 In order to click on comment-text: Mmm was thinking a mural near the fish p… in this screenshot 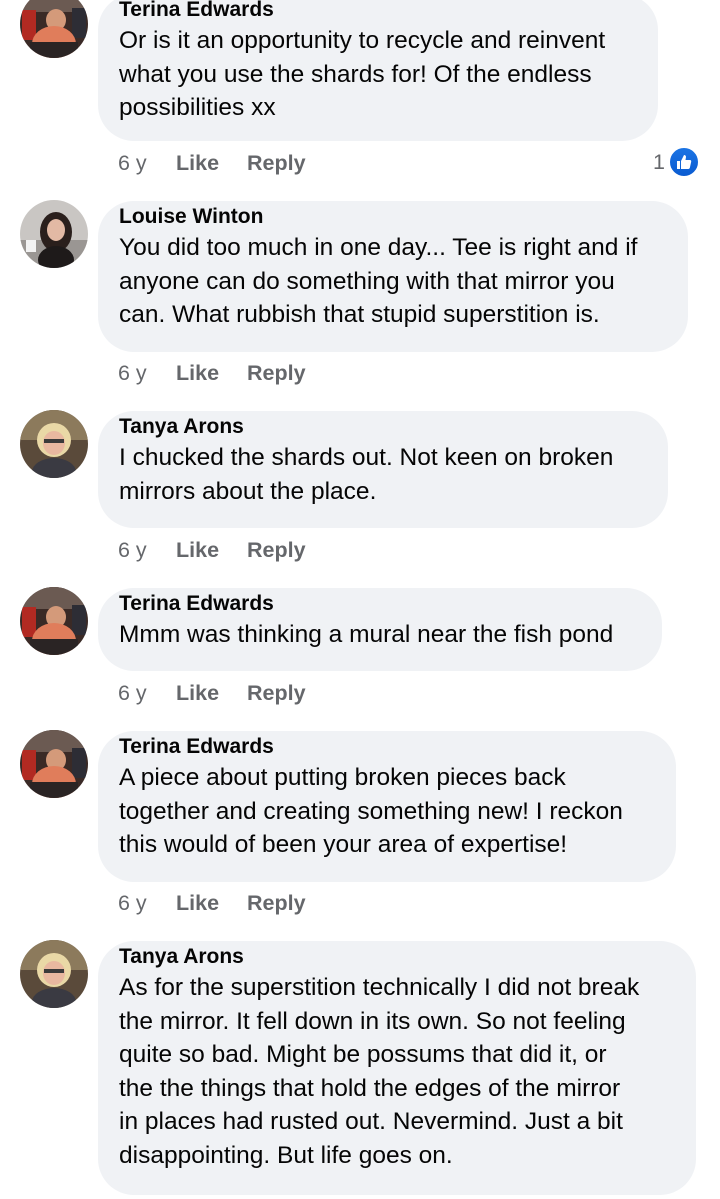, I will do `click(366, 634)`.